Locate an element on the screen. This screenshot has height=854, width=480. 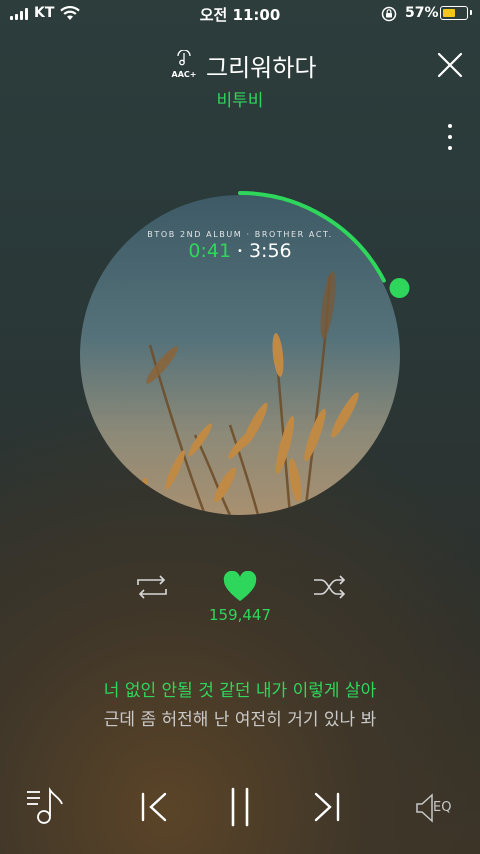
close-icon is located at coordinates (450, 65).